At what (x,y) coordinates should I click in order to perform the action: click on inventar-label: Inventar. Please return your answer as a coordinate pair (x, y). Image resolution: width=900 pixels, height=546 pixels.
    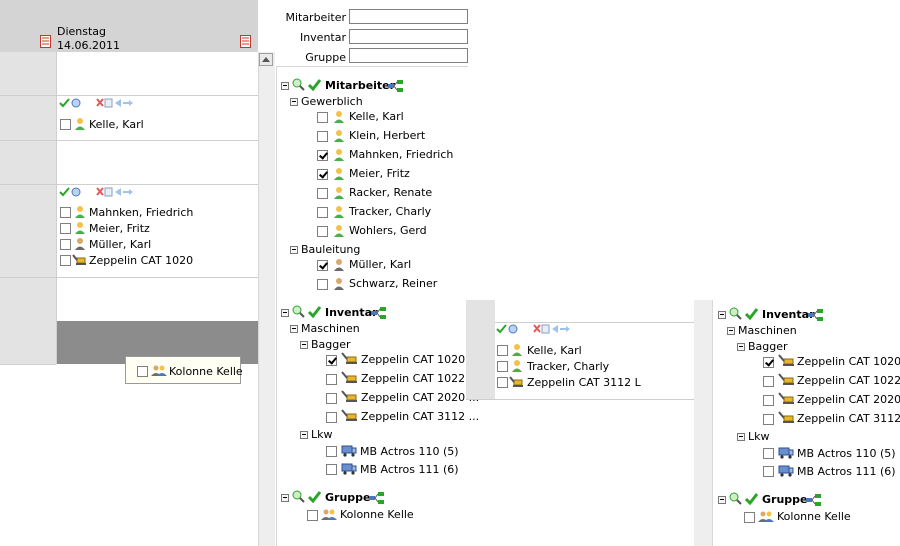
    Looking at the image, I should click on (322, 37).